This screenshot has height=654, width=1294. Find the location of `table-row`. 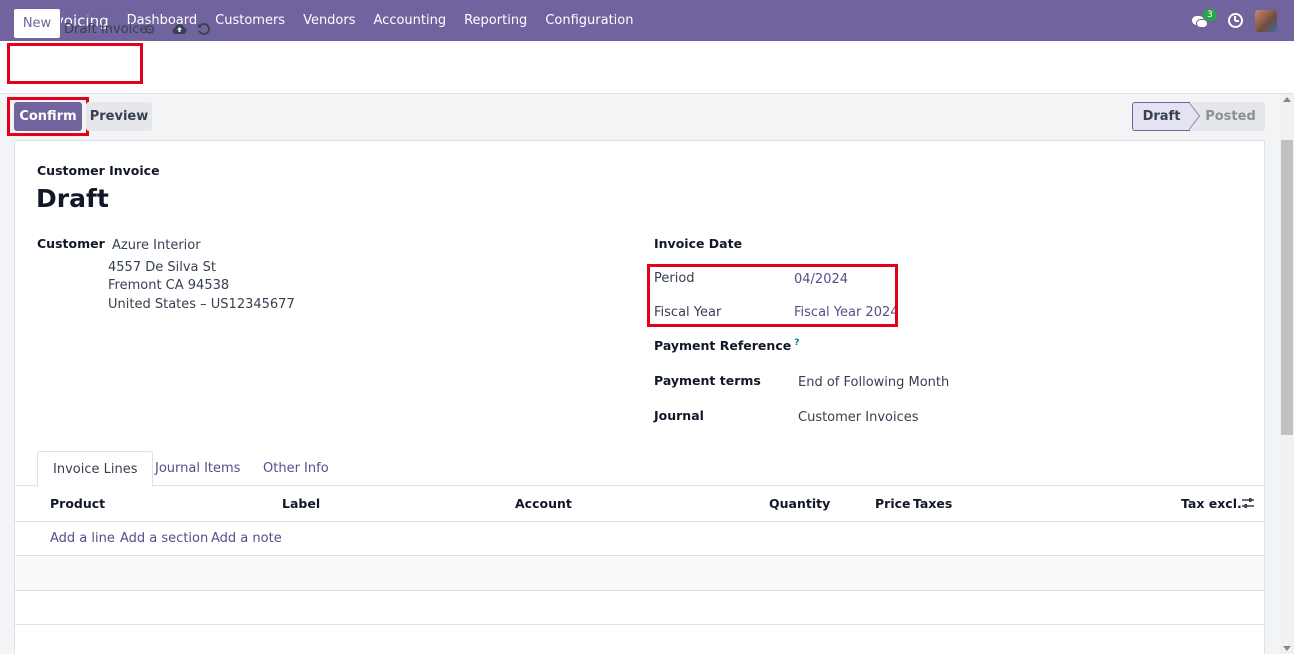

table-row is located at coordinates (639, 573).